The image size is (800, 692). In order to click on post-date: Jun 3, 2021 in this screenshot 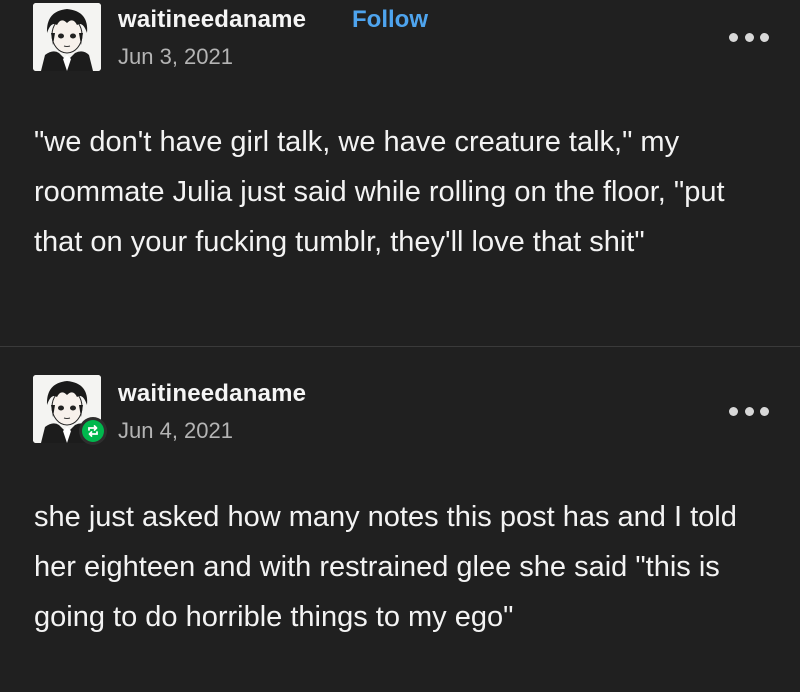, I will do `click(175, 57)`.